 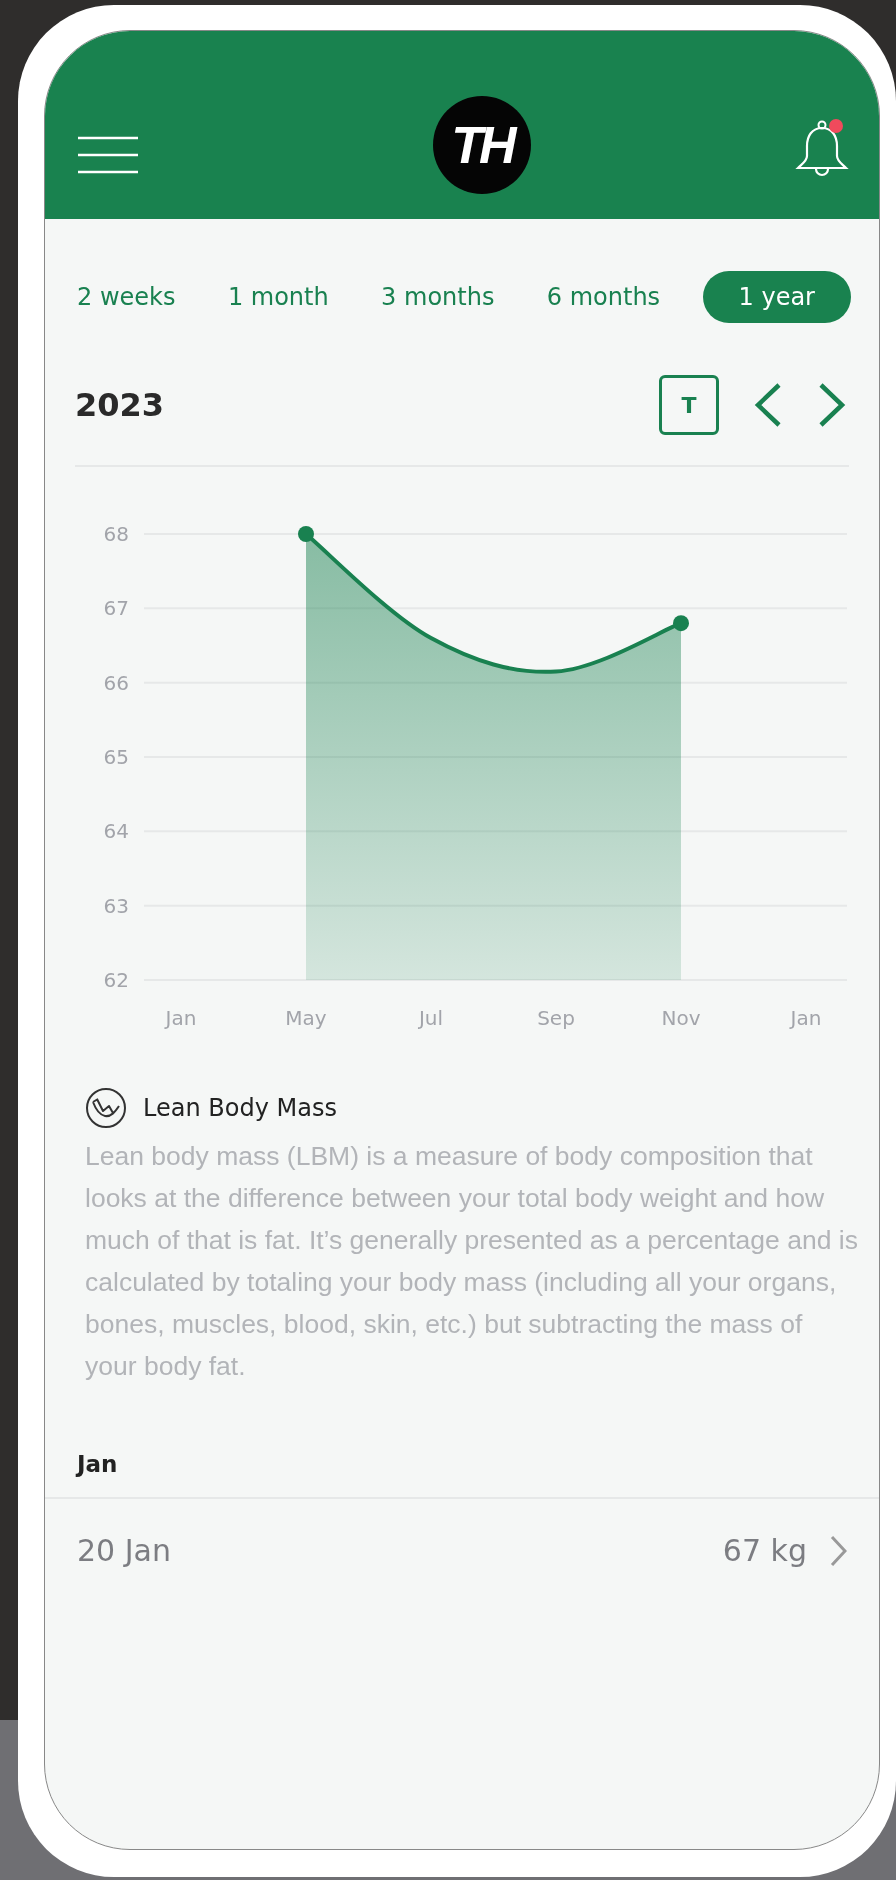 I want to click on entry-date: 20 Jan, so click(x=124, y=1550).